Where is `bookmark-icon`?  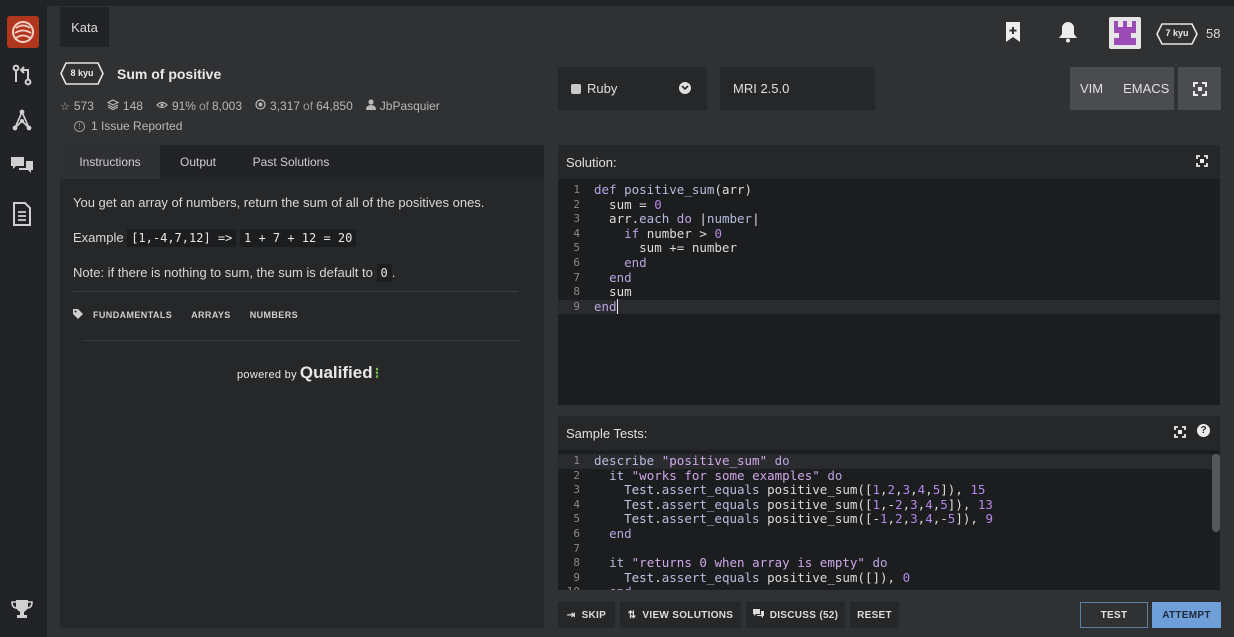
bookmark-icon is located at coordinates (1013, 32).